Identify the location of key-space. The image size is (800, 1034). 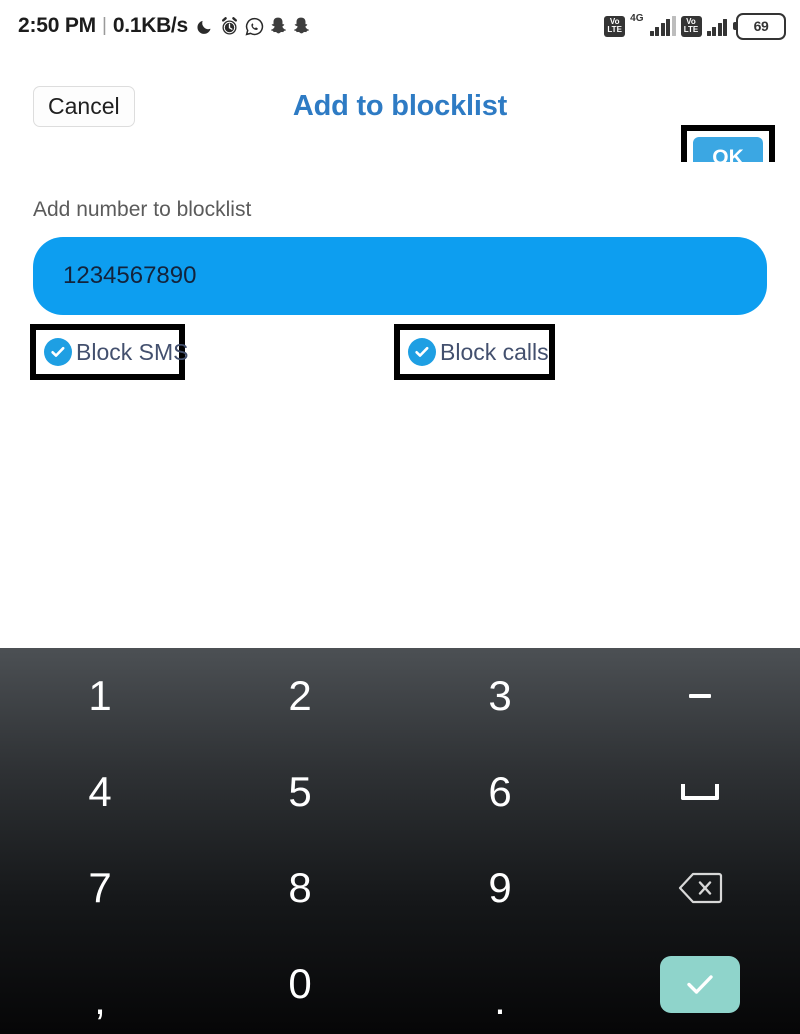
(700, 792).